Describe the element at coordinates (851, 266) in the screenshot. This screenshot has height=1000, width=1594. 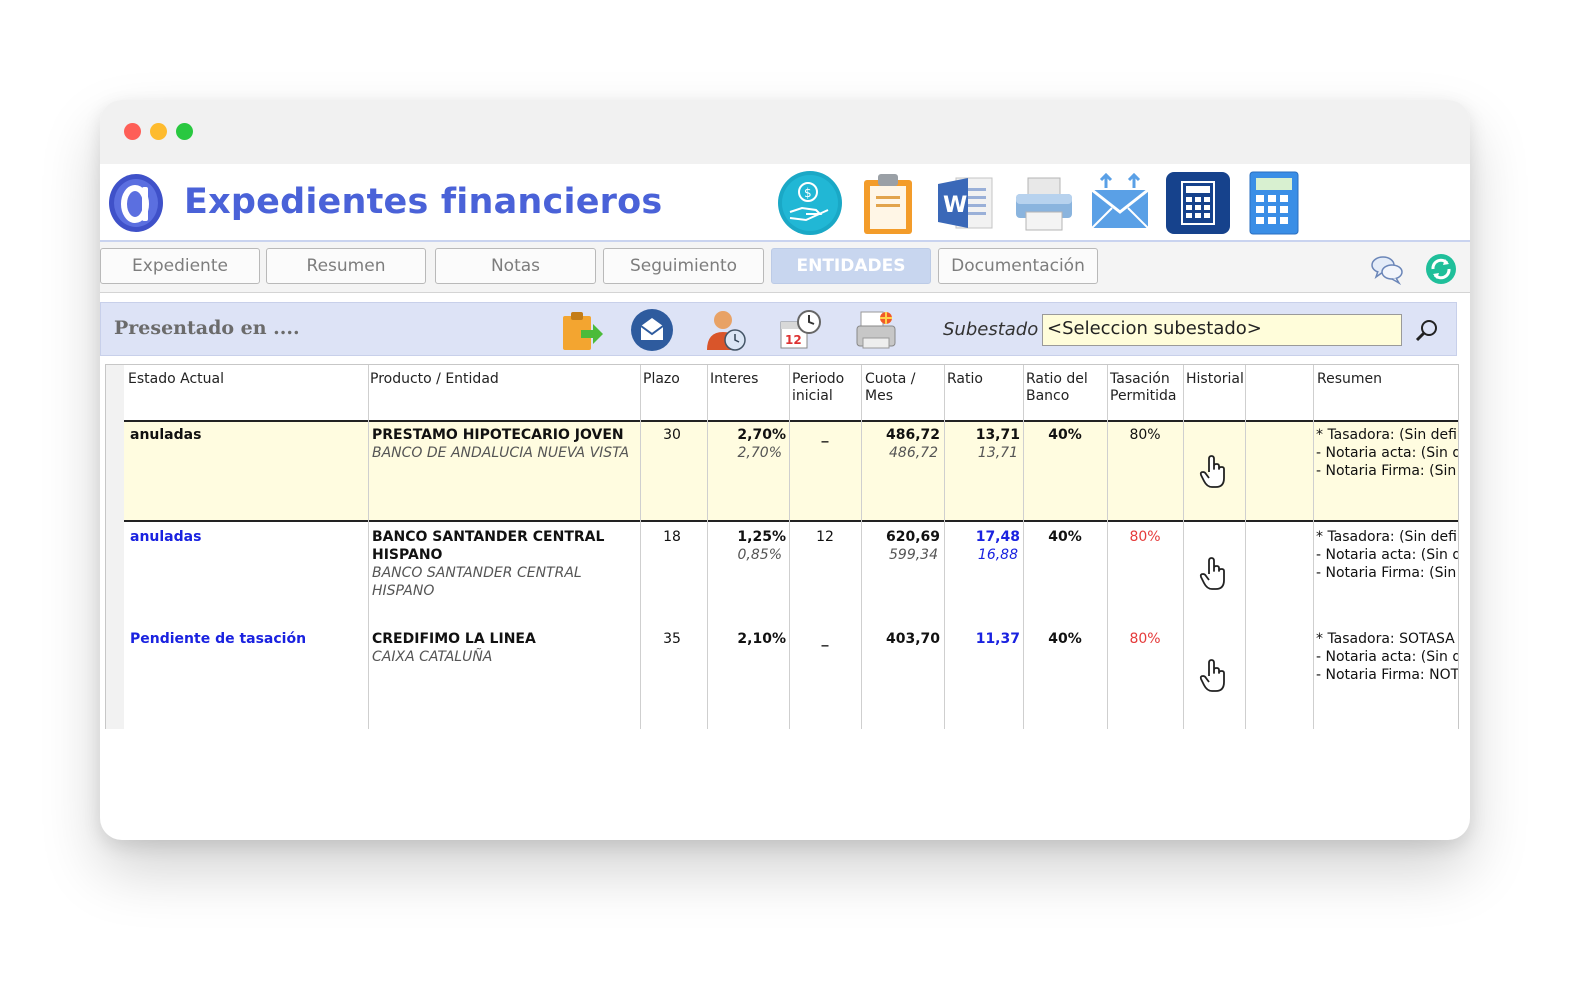
I see `tab-entidades: ENTIDADES` at that location.